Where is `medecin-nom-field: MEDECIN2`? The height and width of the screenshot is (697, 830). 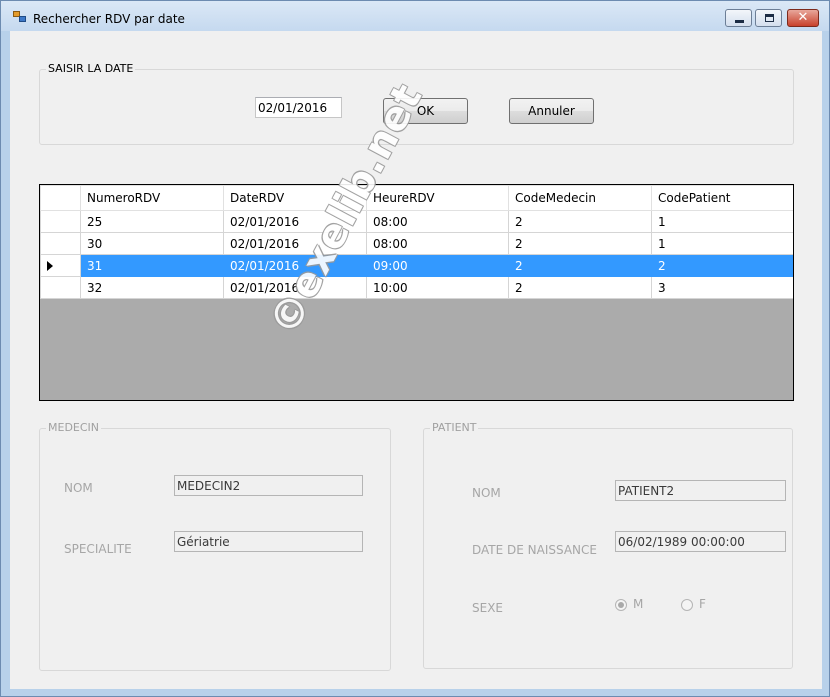
medecin-nom-field: MEDECIN2 is located at coordinates (268, 485).